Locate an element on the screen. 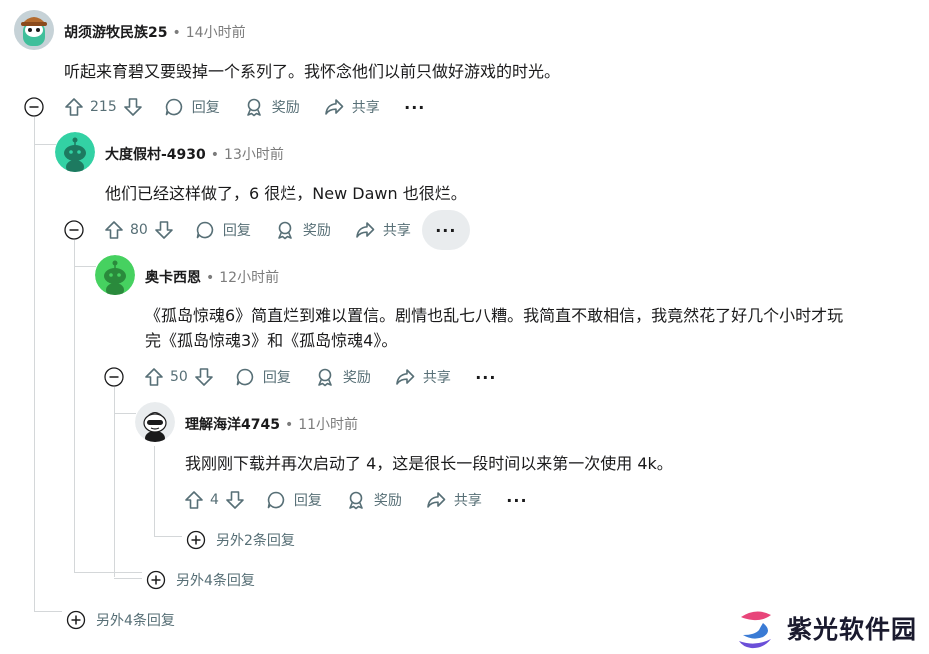 Image resolution: width=929 pixels, height=654 pixels. username: 胡须游牧民族25 is located at coordinates (115, 33).